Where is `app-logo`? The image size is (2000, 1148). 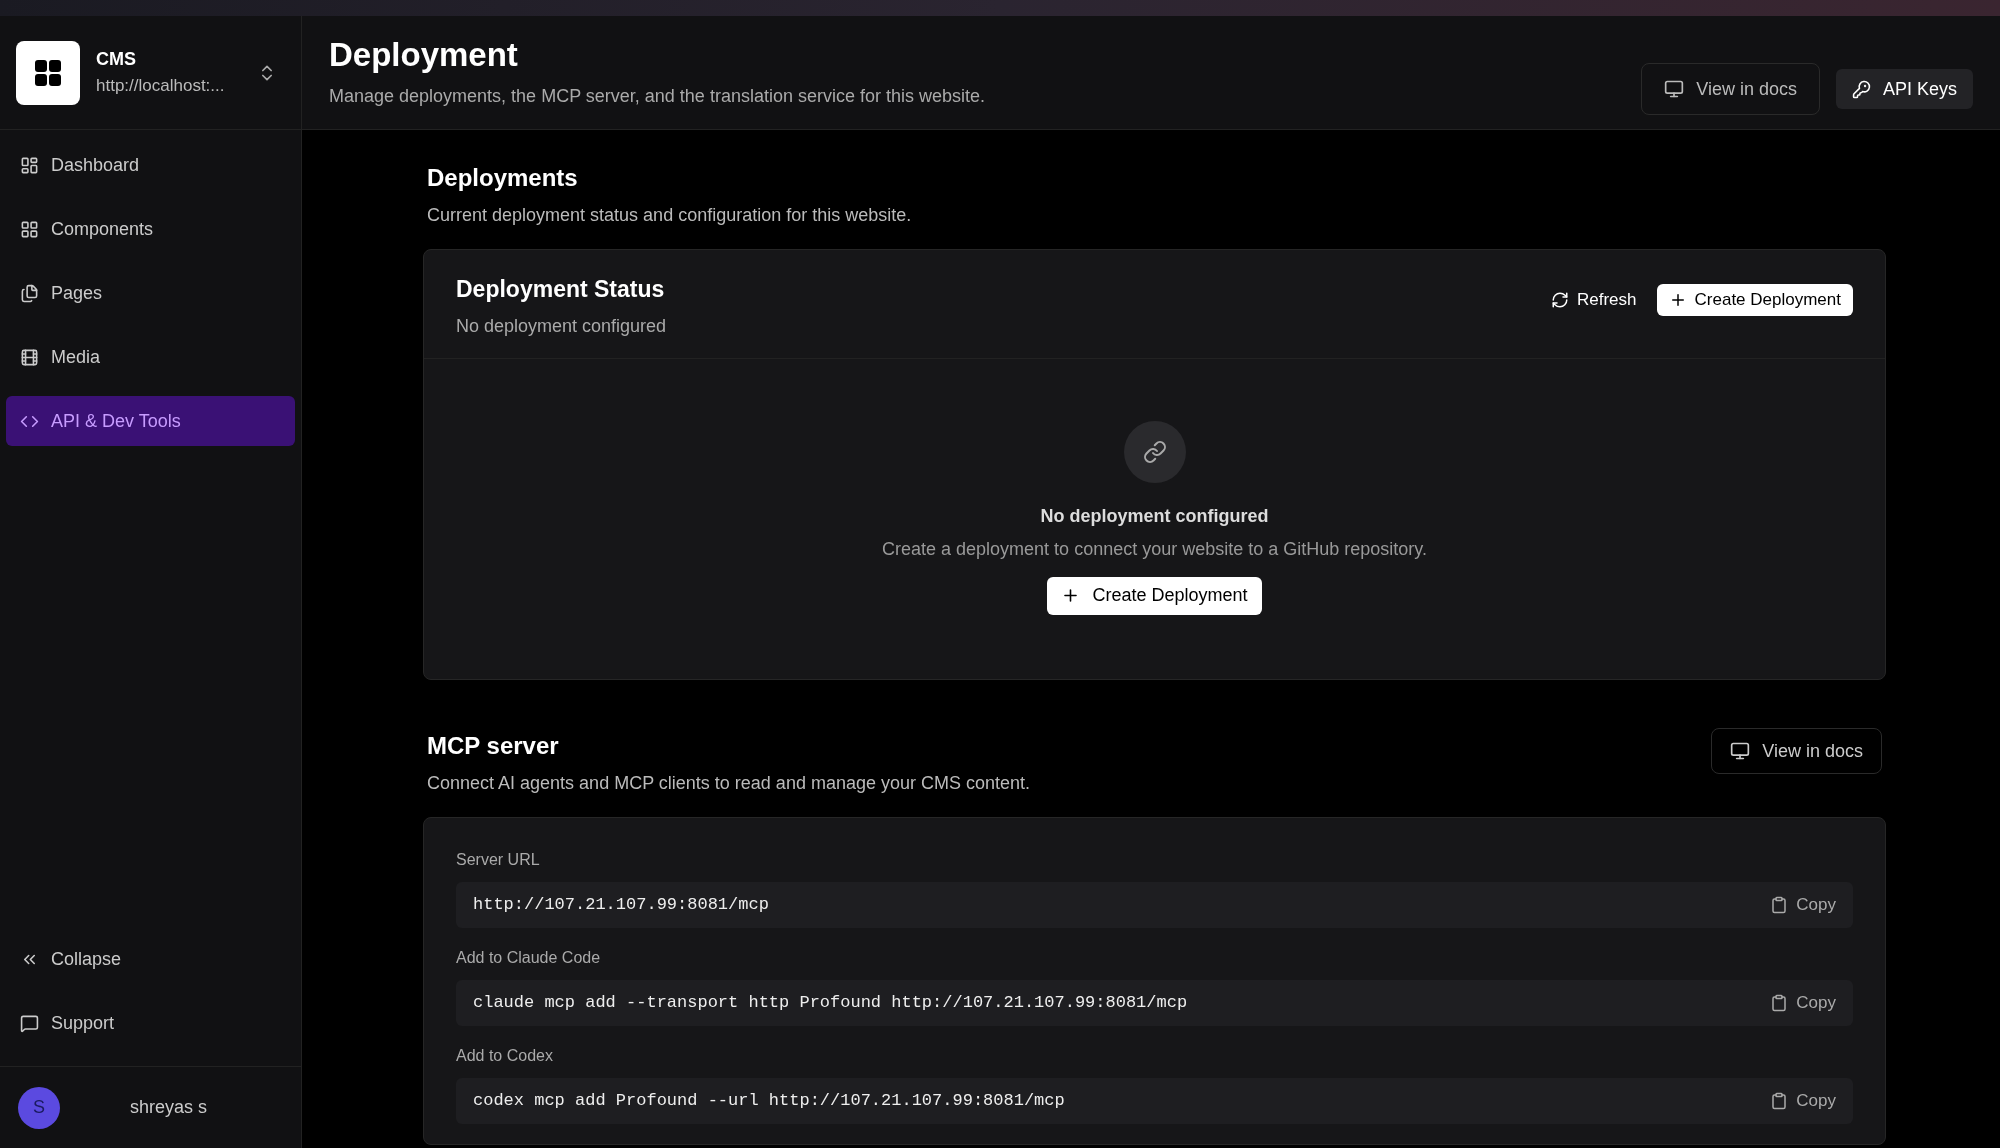
app-logo is located at coordinates (48, 72).